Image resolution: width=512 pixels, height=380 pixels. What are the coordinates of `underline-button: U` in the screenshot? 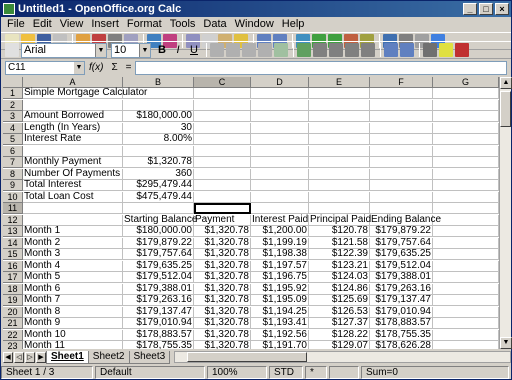 It's located at (194, 50).